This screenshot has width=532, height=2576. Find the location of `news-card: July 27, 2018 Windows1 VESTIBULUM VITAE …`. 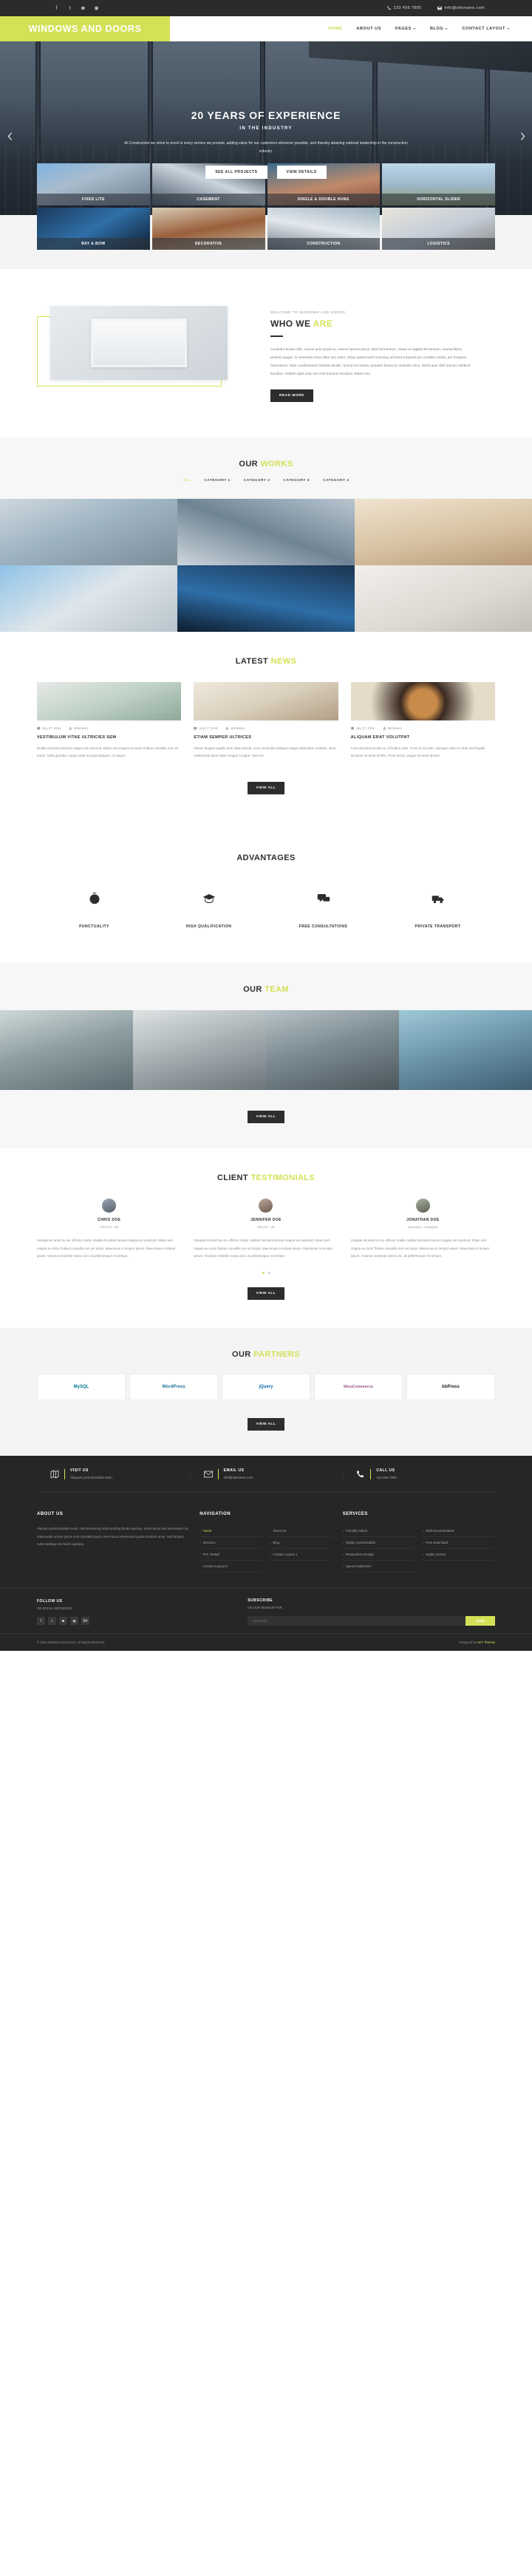

news-card: July 27, 2018 Windows1 VESTIBULUM VITAE … is located at coordinates (109, 721).